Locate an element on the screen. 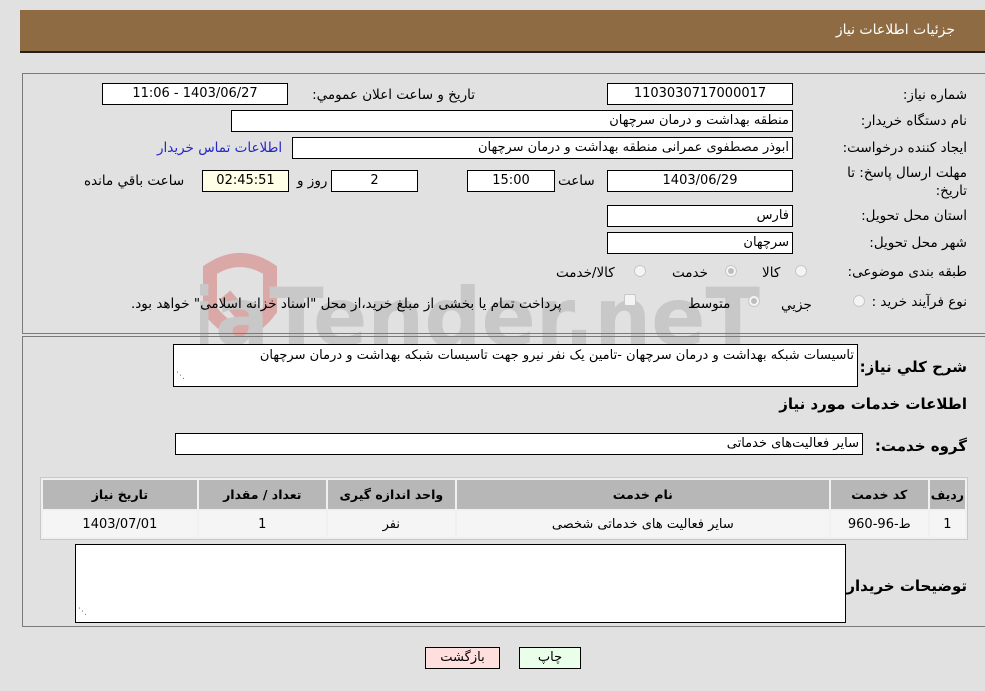 This screenshot has height=691, width=985. service-group-field: سایر فعالیت‌های خدماتی is located at coordinates (519, 444).